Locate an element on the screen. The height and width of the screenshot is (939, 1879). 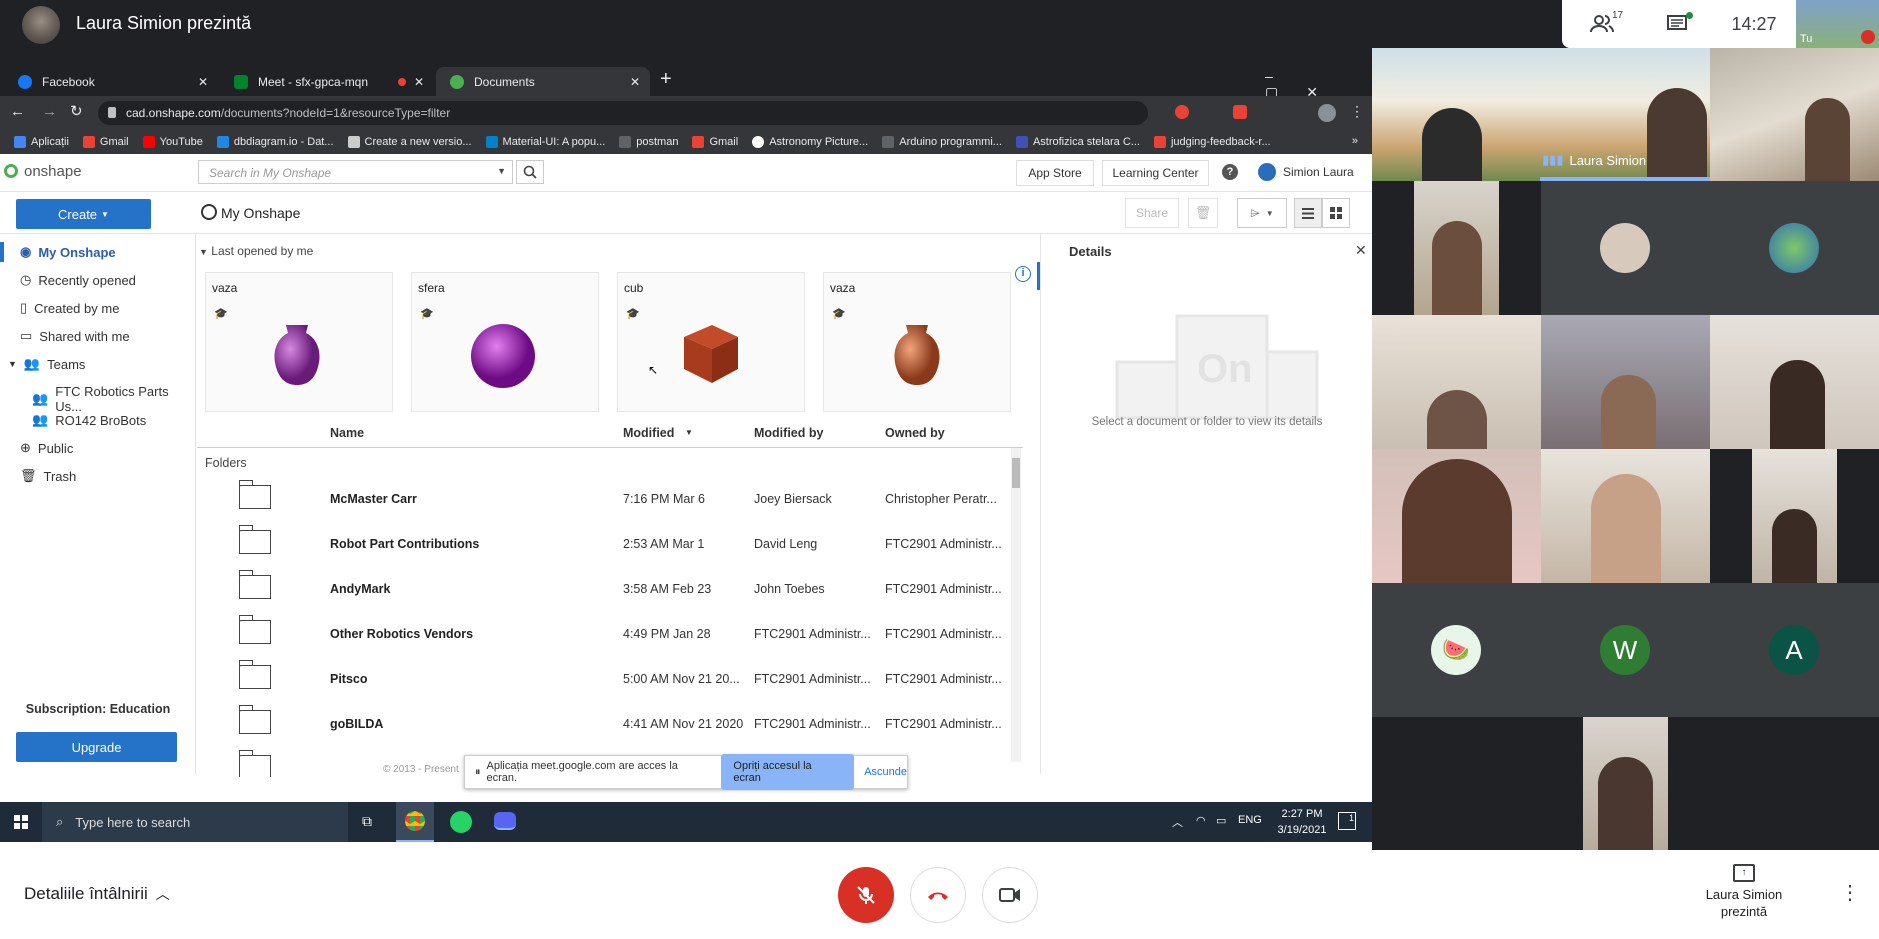
app-store-button: App Store is located at coordinates (1055, 173).